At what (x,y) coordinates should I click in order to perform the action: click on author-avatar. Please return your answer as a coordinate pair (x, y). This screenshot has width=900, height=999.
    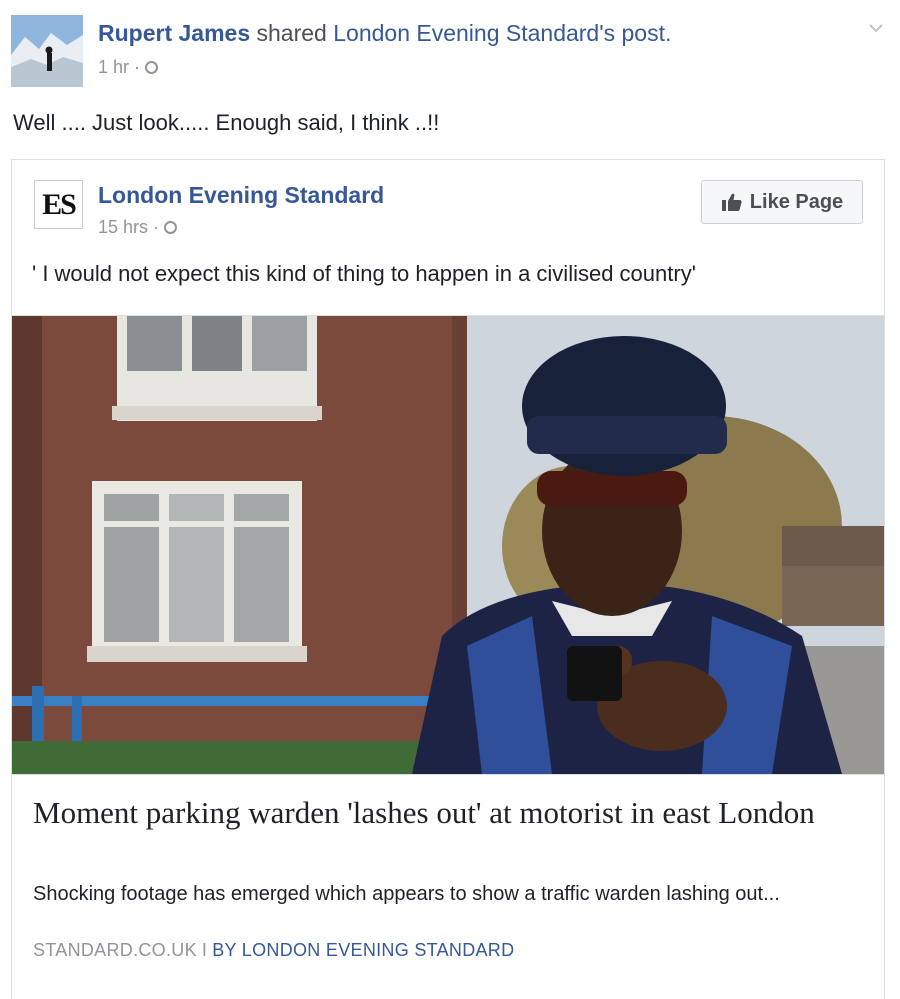
    Looking at the image, I should click on (47, 51).